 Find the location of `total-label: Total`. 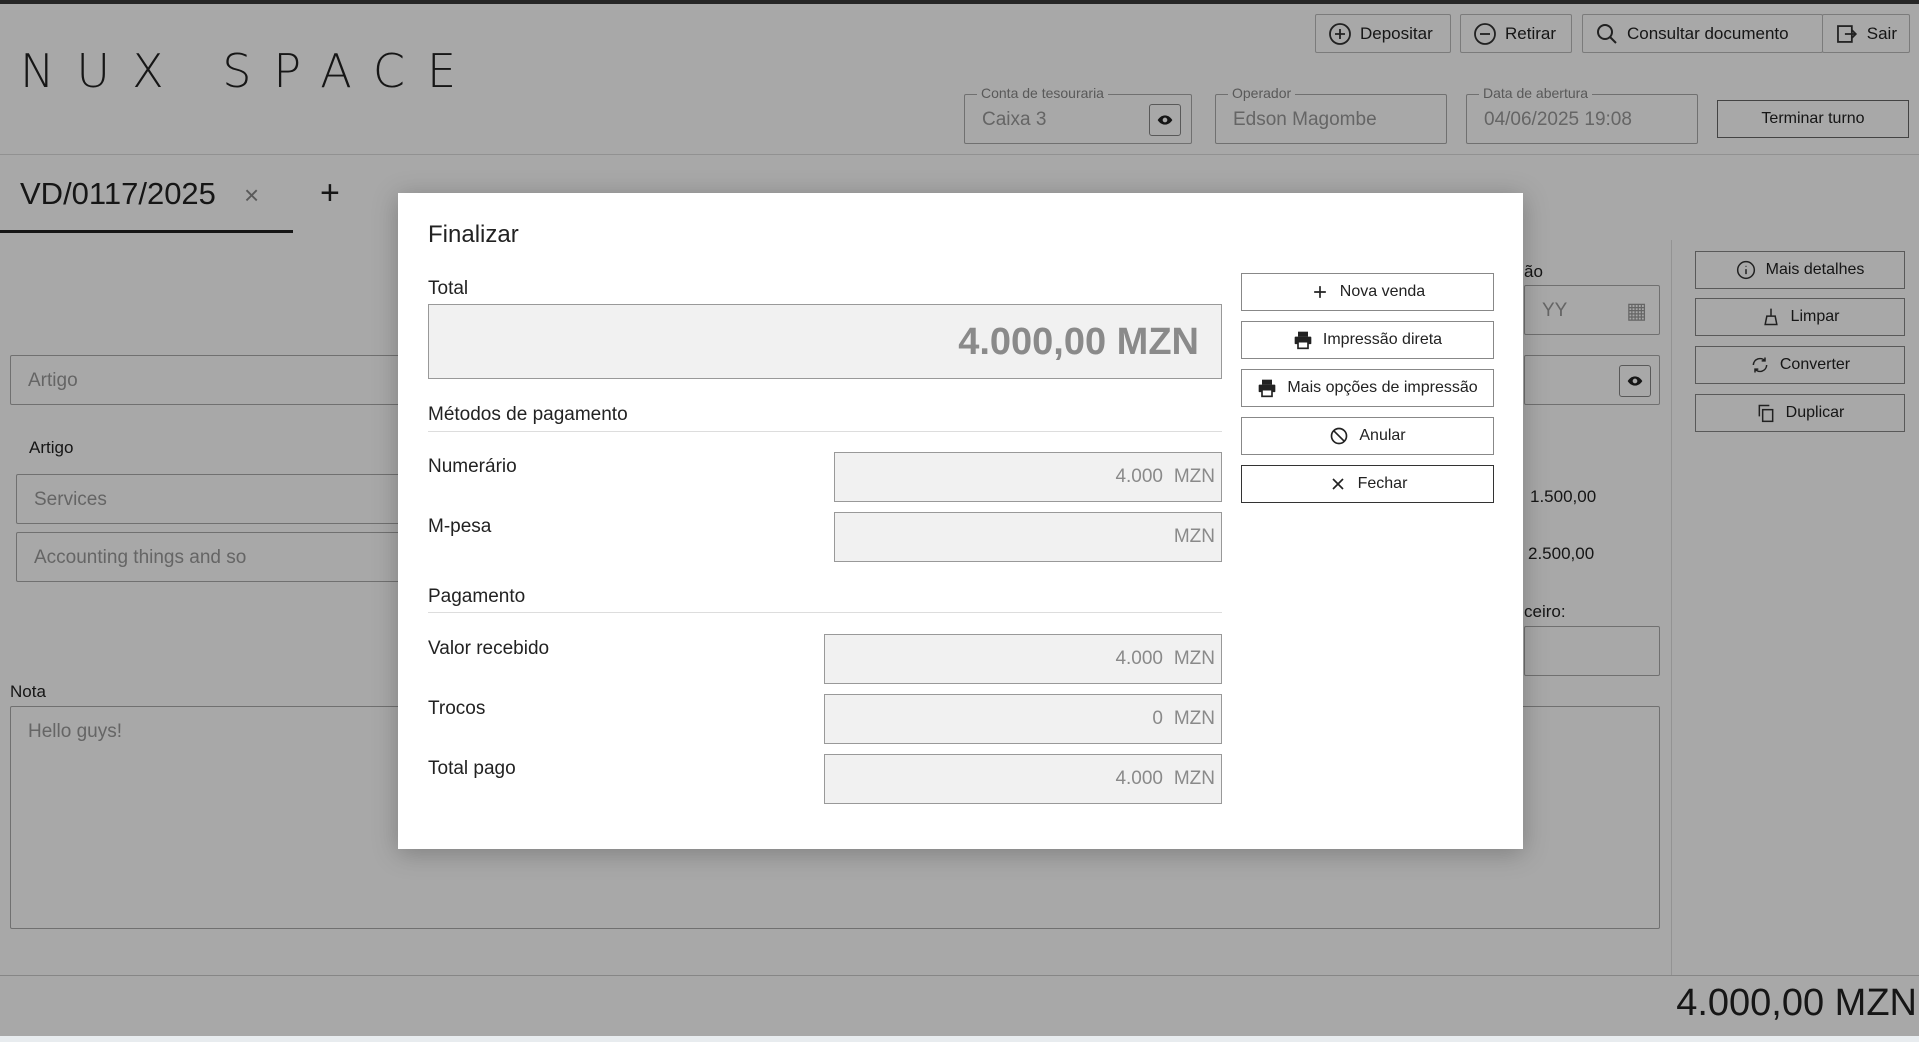

total-label: Total is located at coordinates (448, 288).